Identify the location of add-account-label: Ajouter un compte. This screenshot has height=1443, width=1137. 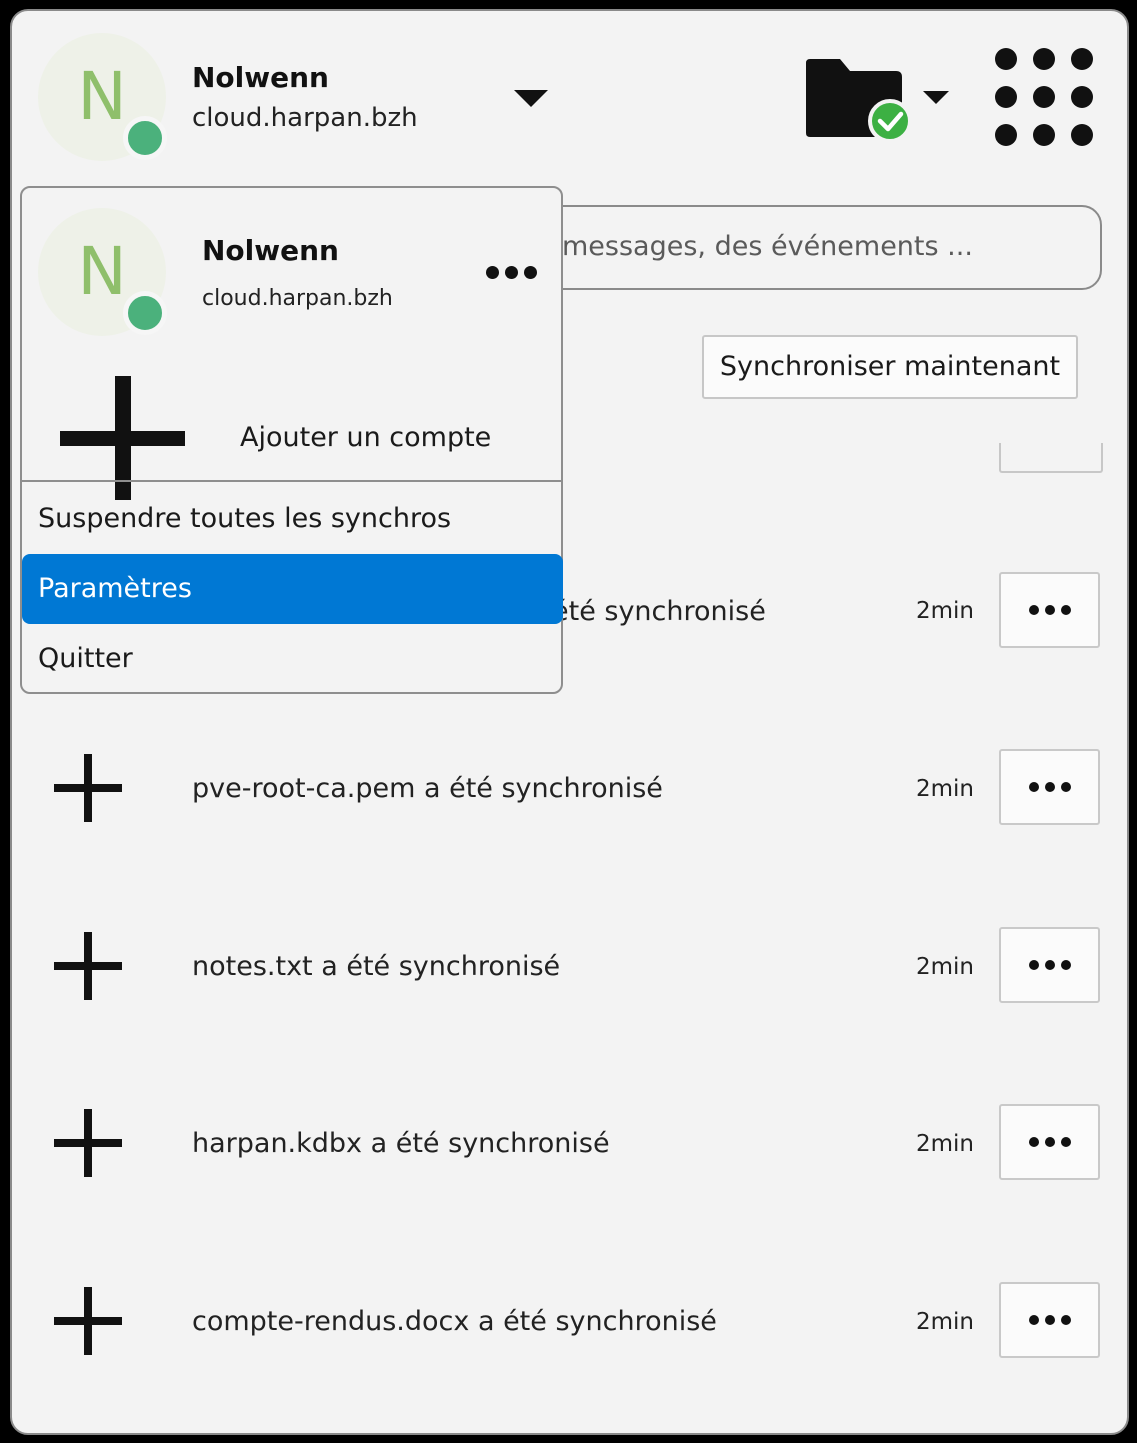
(366, 437).